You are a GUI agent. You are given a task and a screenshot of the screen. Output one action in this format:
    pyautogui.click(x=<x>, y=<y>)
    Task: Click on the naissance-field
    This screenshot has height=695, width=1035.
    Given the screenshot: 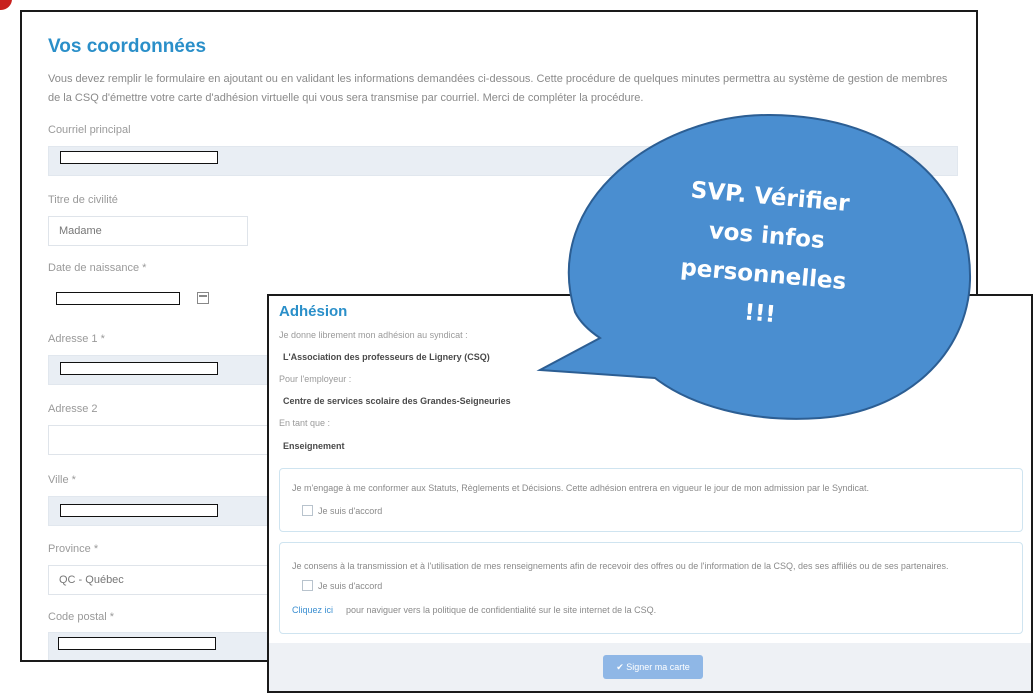 What is the action you would take?
    pyautogui.click(x=118, y=298)
    